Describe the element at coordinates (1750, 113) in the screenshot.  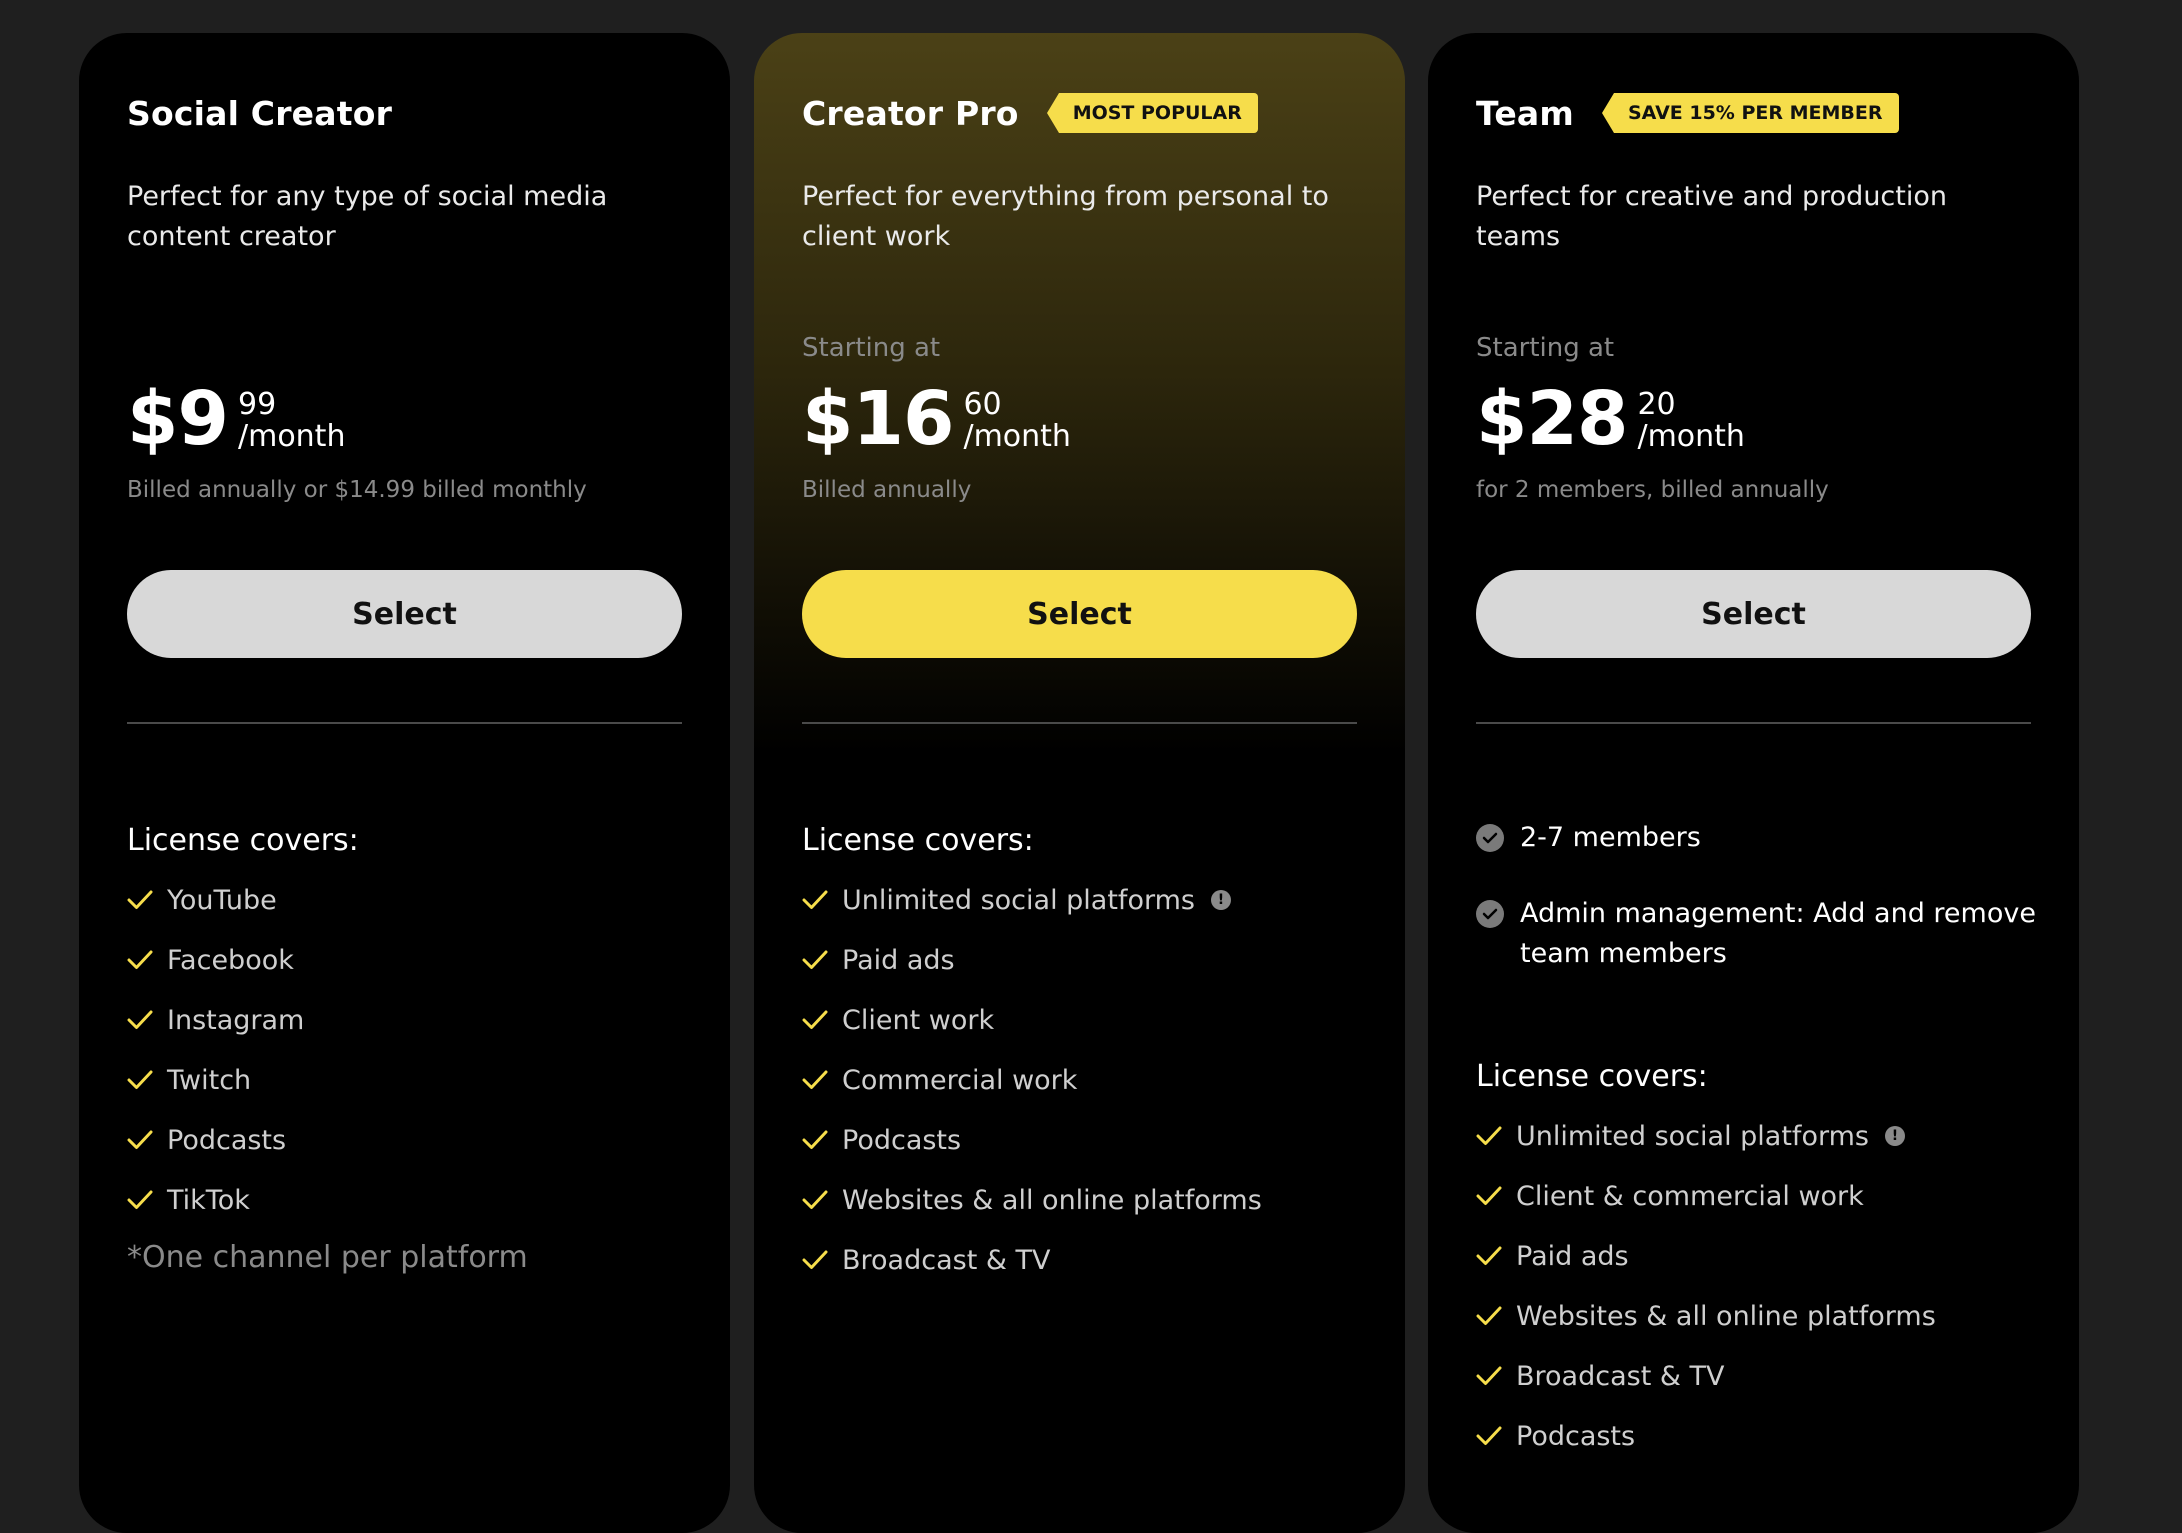
I see `savings-badge: SAVE 15% PER MEMBER` at that location.